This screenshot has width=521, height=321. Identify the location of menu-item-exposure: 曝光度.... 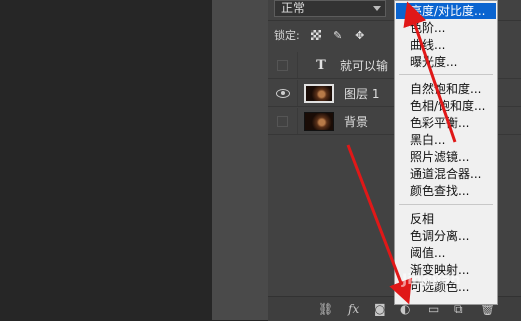
(433, 62).